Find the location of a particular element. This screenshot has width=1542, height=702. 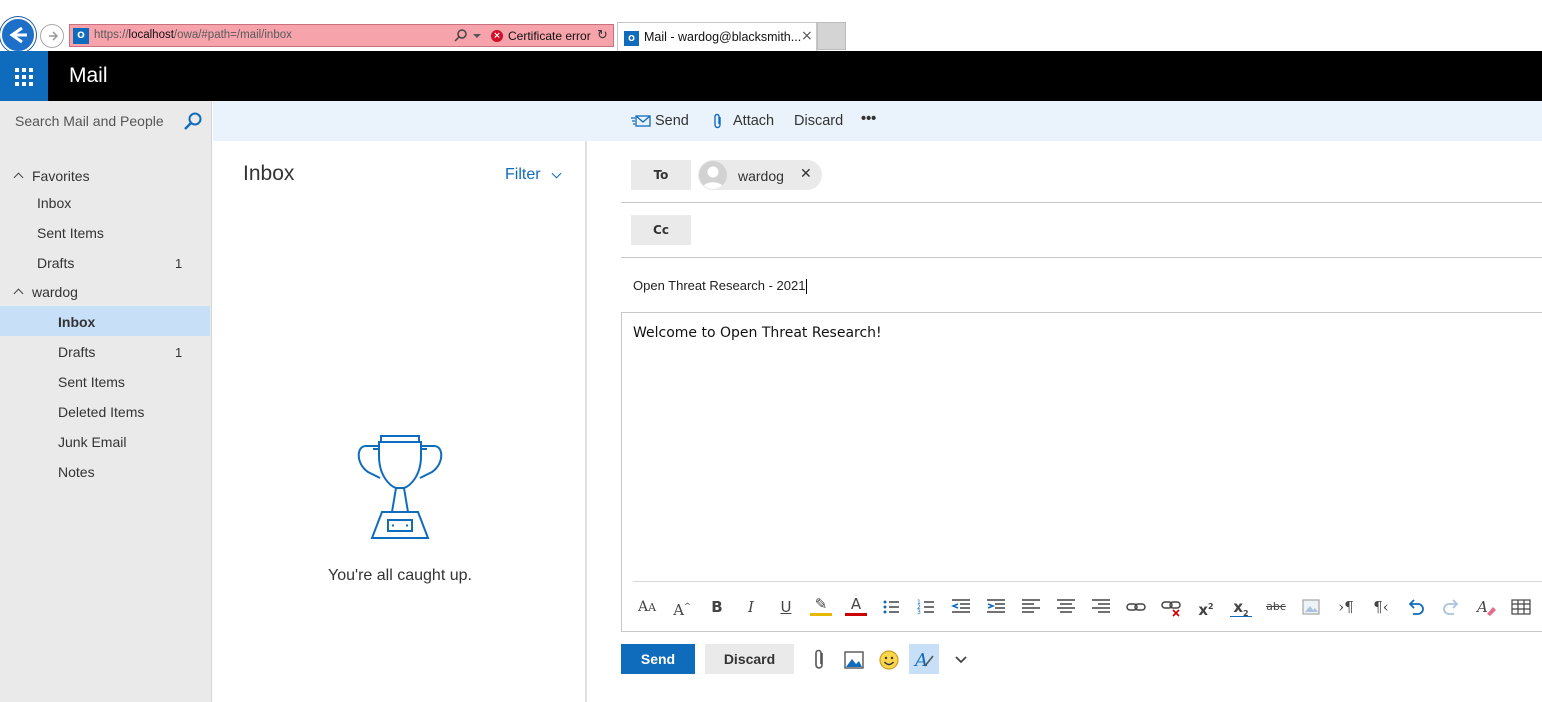

compose-command-bar: Send Attach Discard ••• is located at coordinates (877, 121).